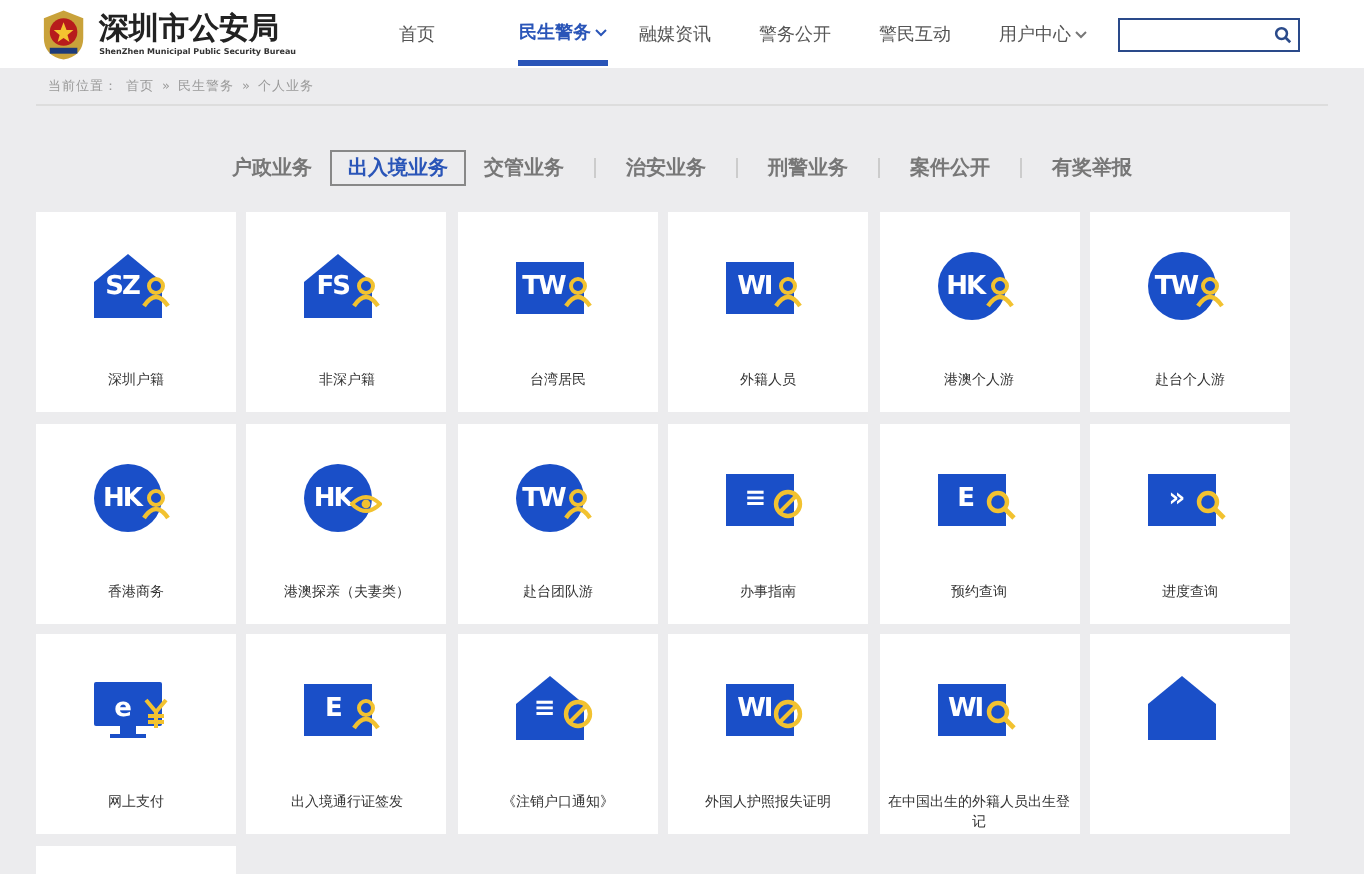 This screenshot has height=874, width=1364. I want to click on nav-link: 民生警务, so click(578, 34).